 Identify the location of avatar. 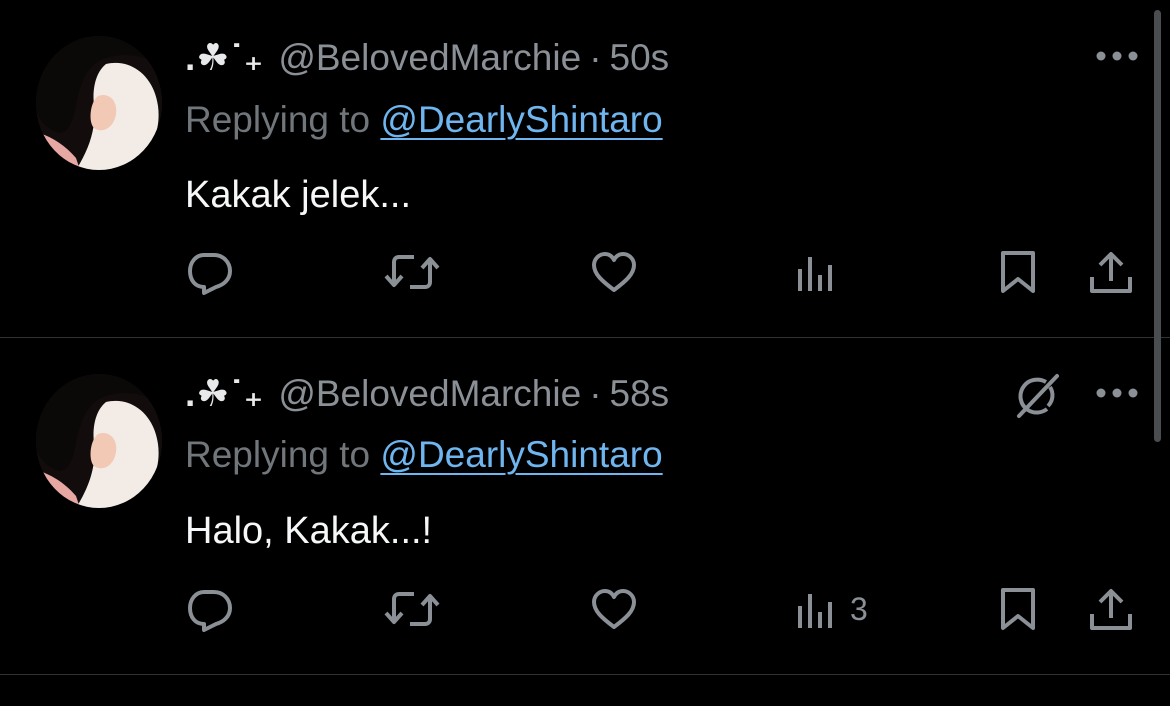
(99, 441).